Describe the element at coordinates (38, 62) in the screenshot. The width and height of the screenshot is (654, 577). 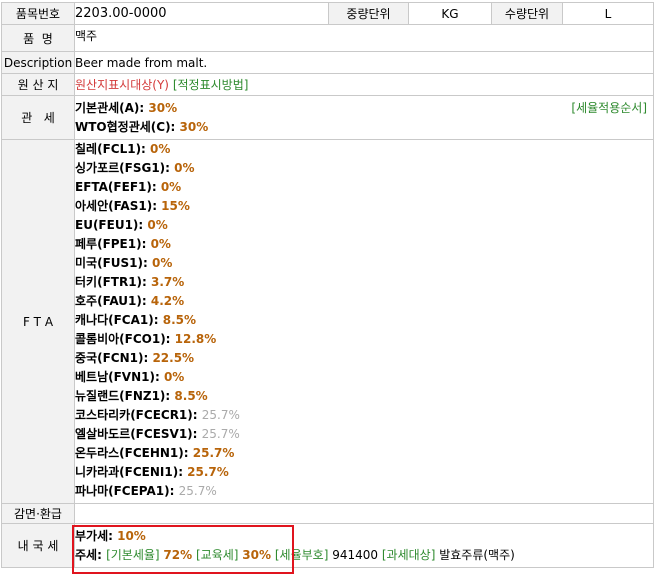
I see `description-label: Description` at that location.